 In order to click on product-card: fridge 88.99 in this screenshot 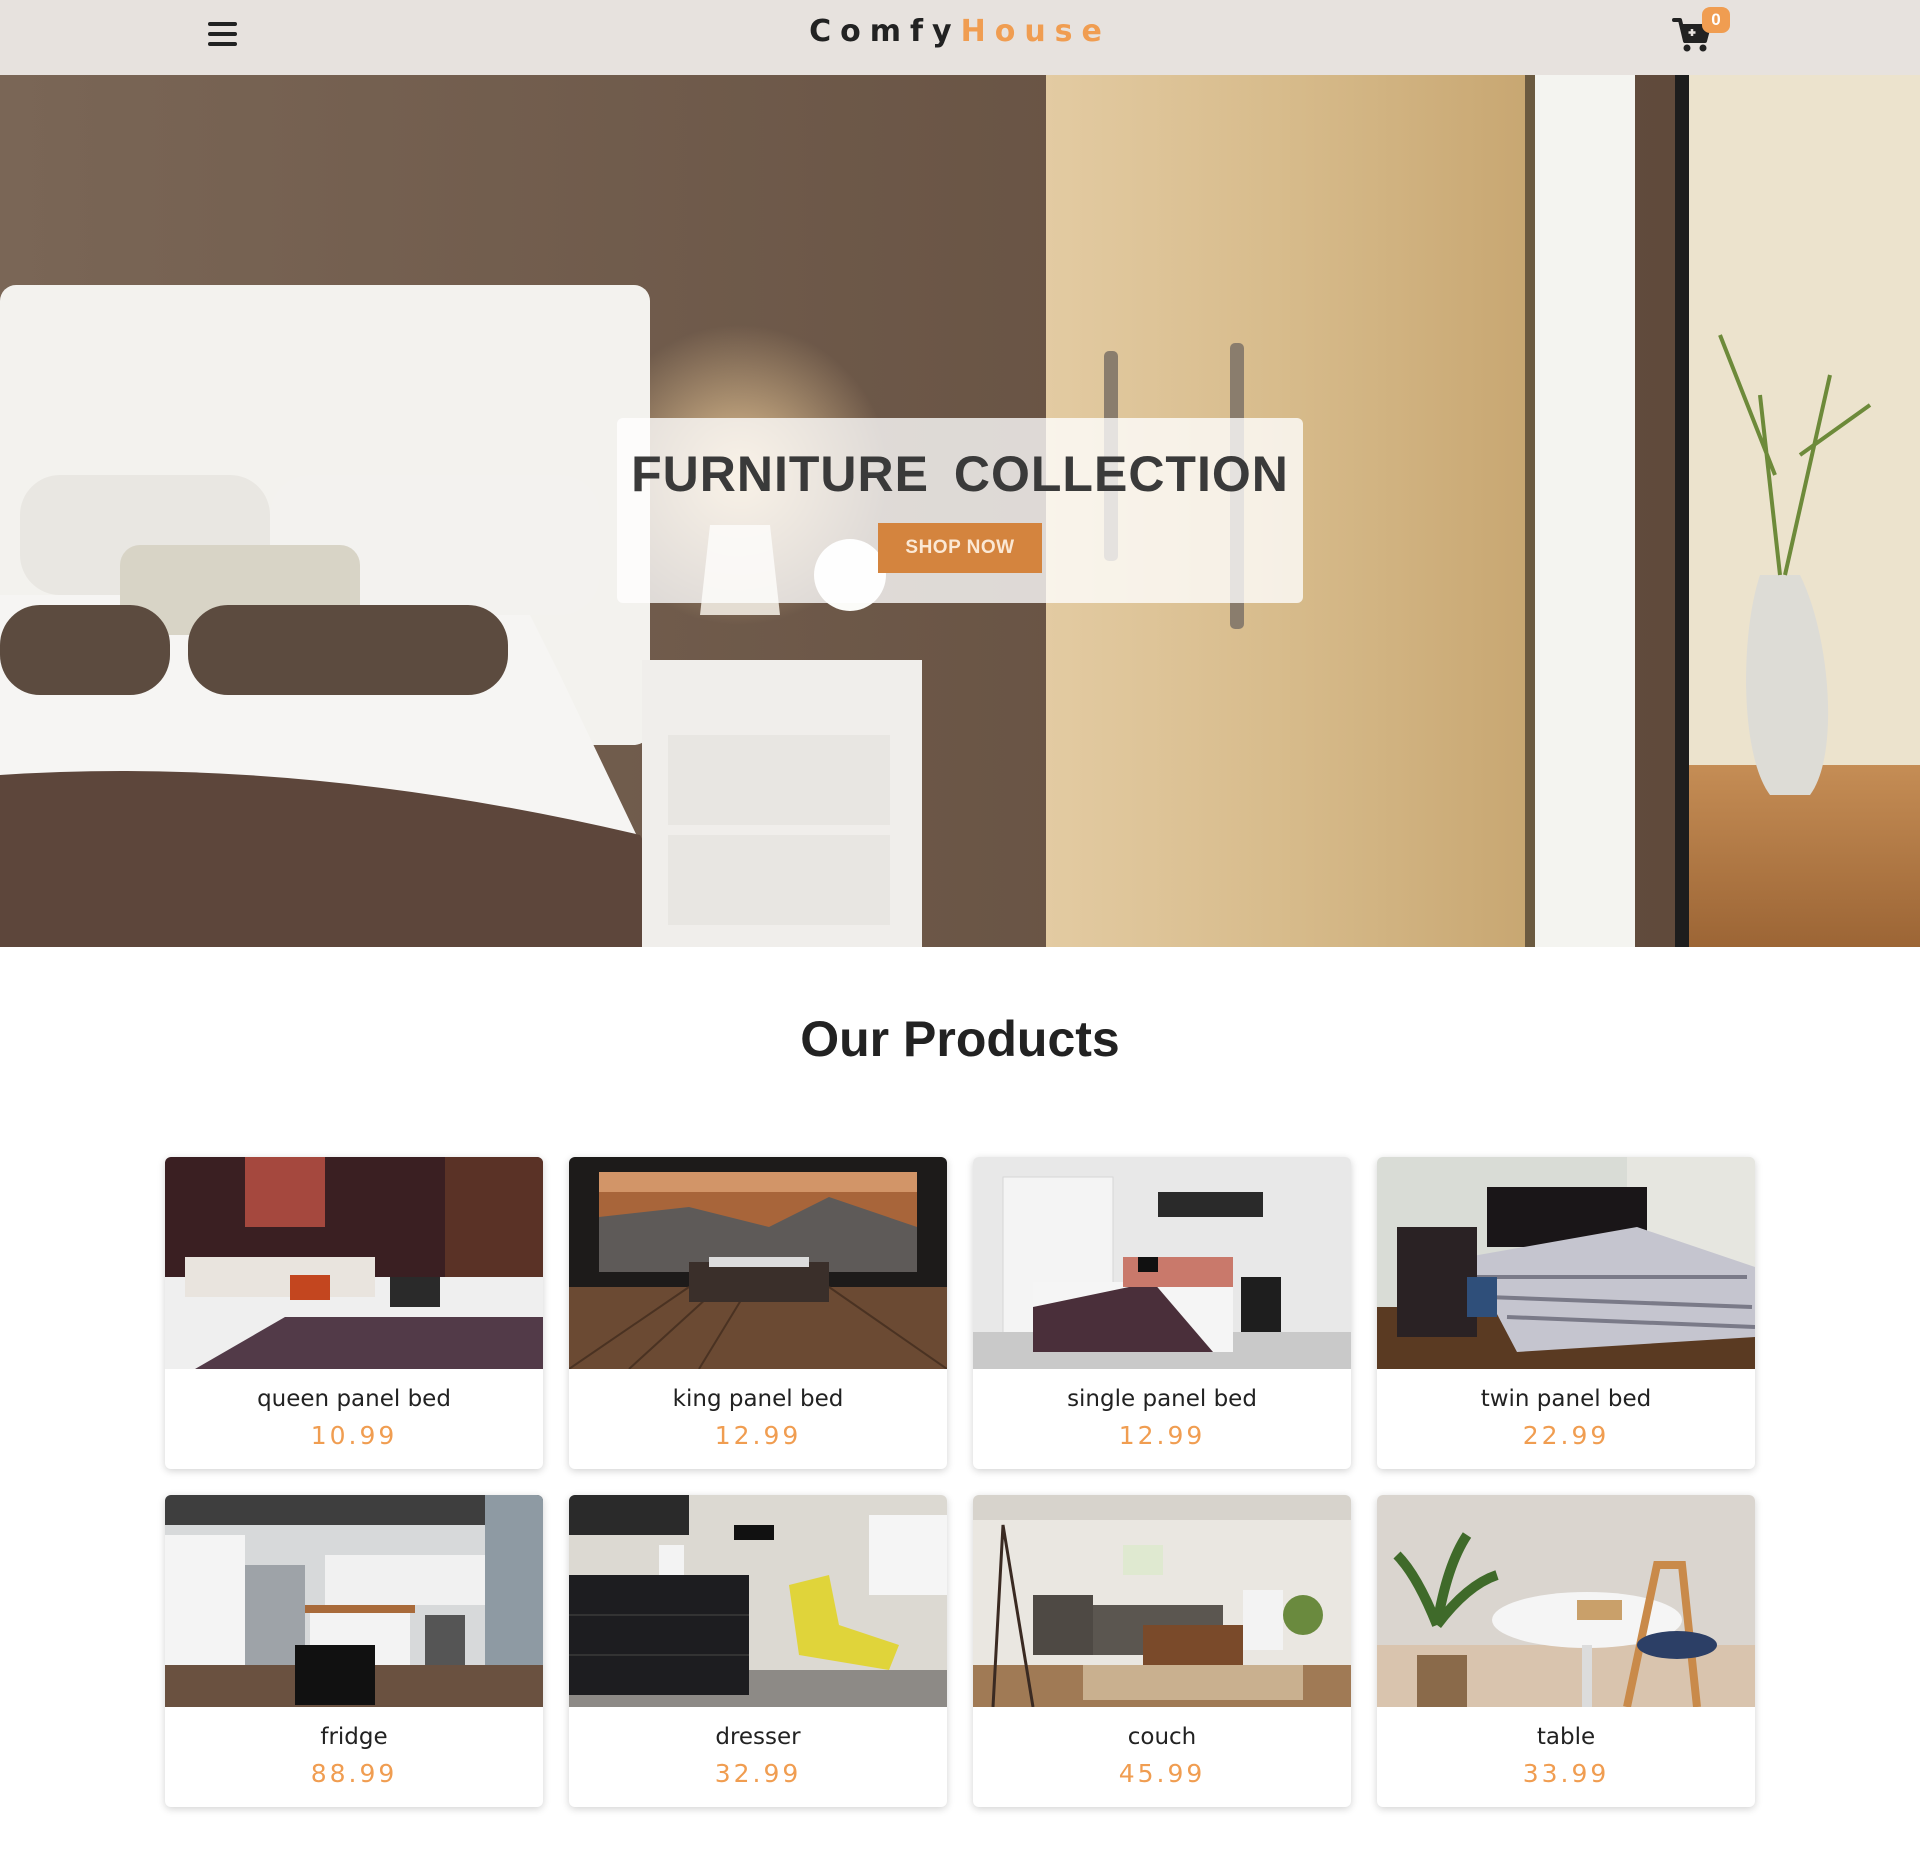, I will do `click(354, 1651)`.